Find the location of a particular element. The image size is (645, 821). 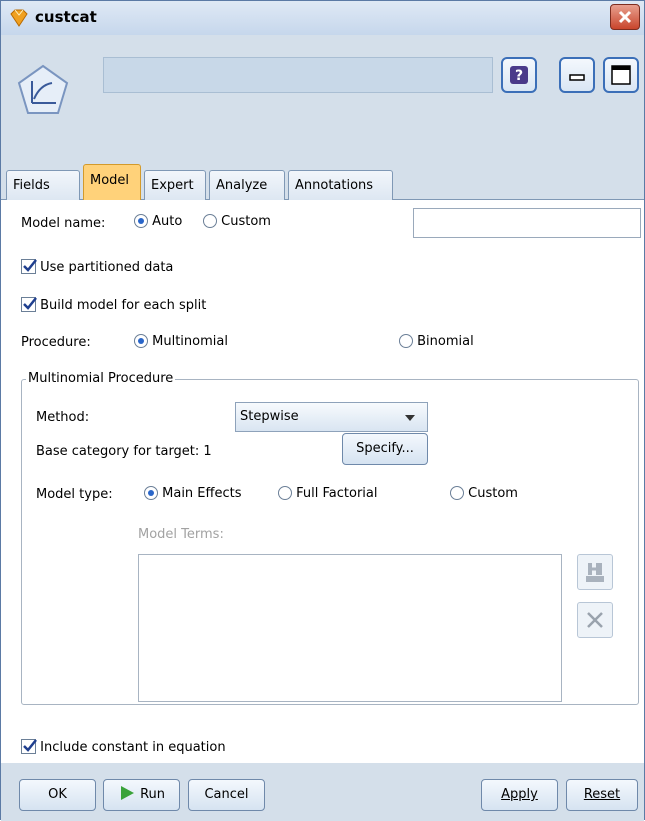

custom-type-radio-row: Custom is located at coordinates (484, 493).